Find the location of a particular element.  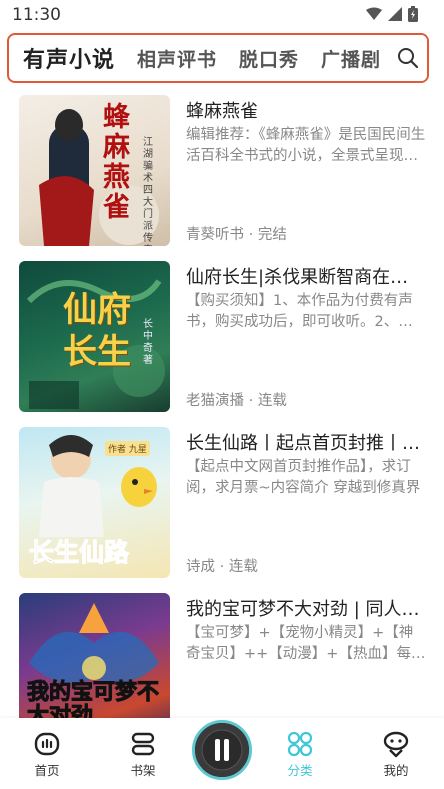

nav-category: 分类 is located at coordinates (300, 748).